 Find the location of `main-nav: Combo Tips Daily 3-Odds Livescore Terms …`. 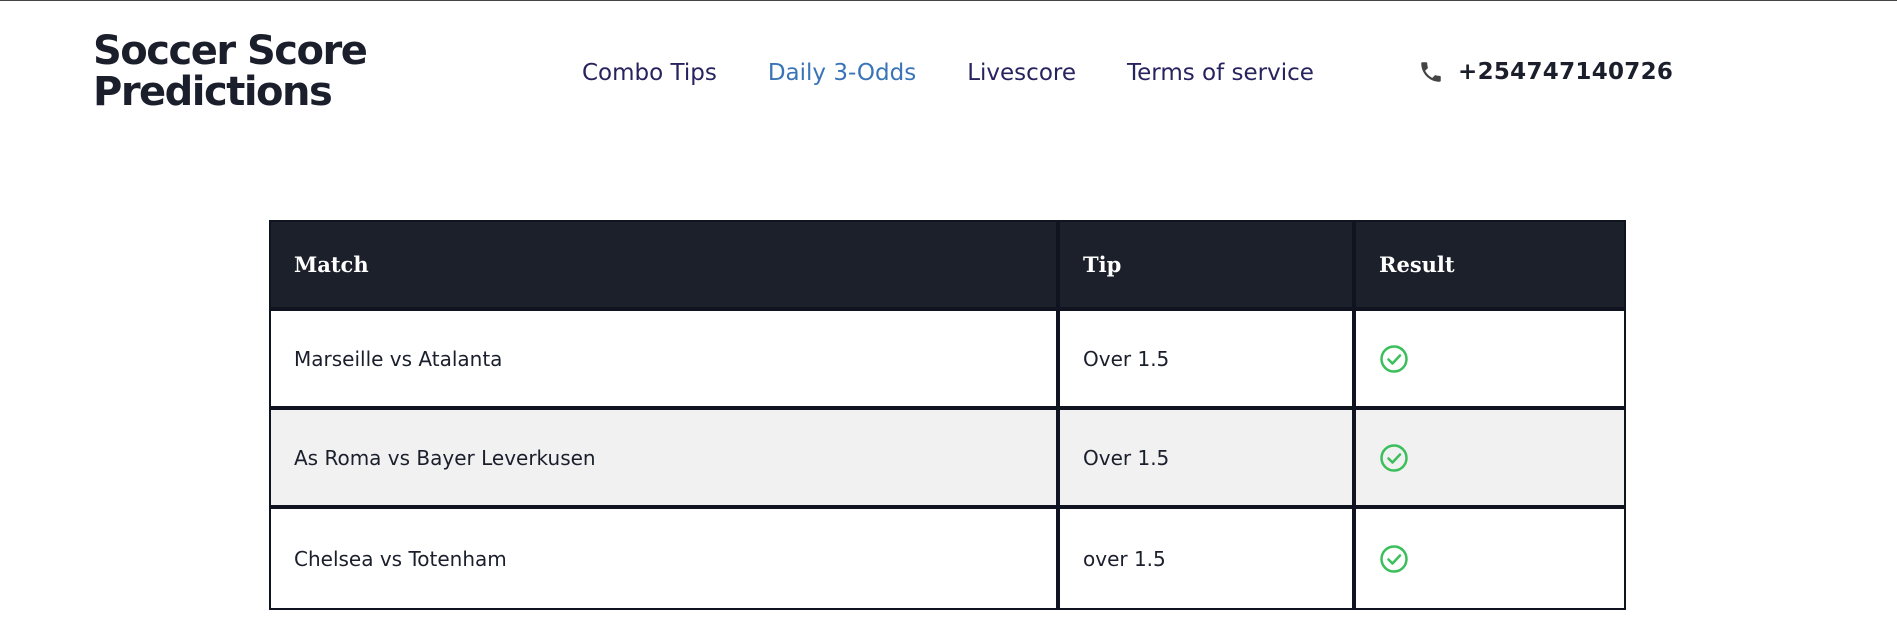

main-nav: Combo Tips Daily 3-Odds Livescore Terms … is located at coordinates (973, 73).